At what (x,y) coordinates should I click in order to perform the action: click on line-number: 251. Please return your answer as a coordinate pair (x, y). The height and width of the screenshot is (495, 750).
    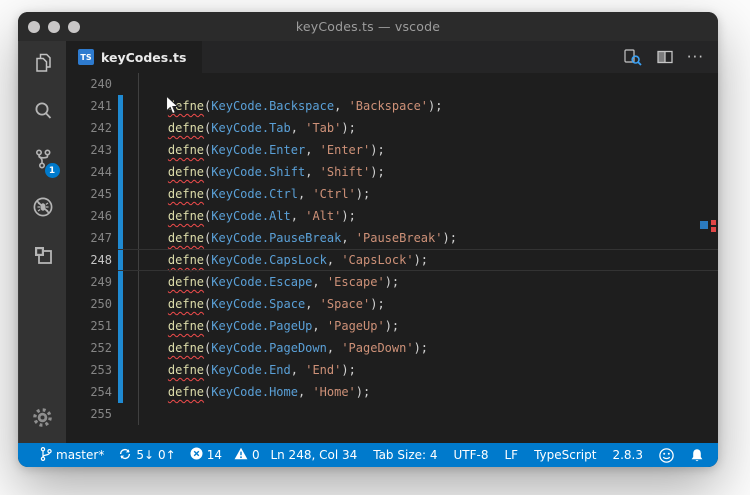
    Looking at the image, I should click on (101, 326).